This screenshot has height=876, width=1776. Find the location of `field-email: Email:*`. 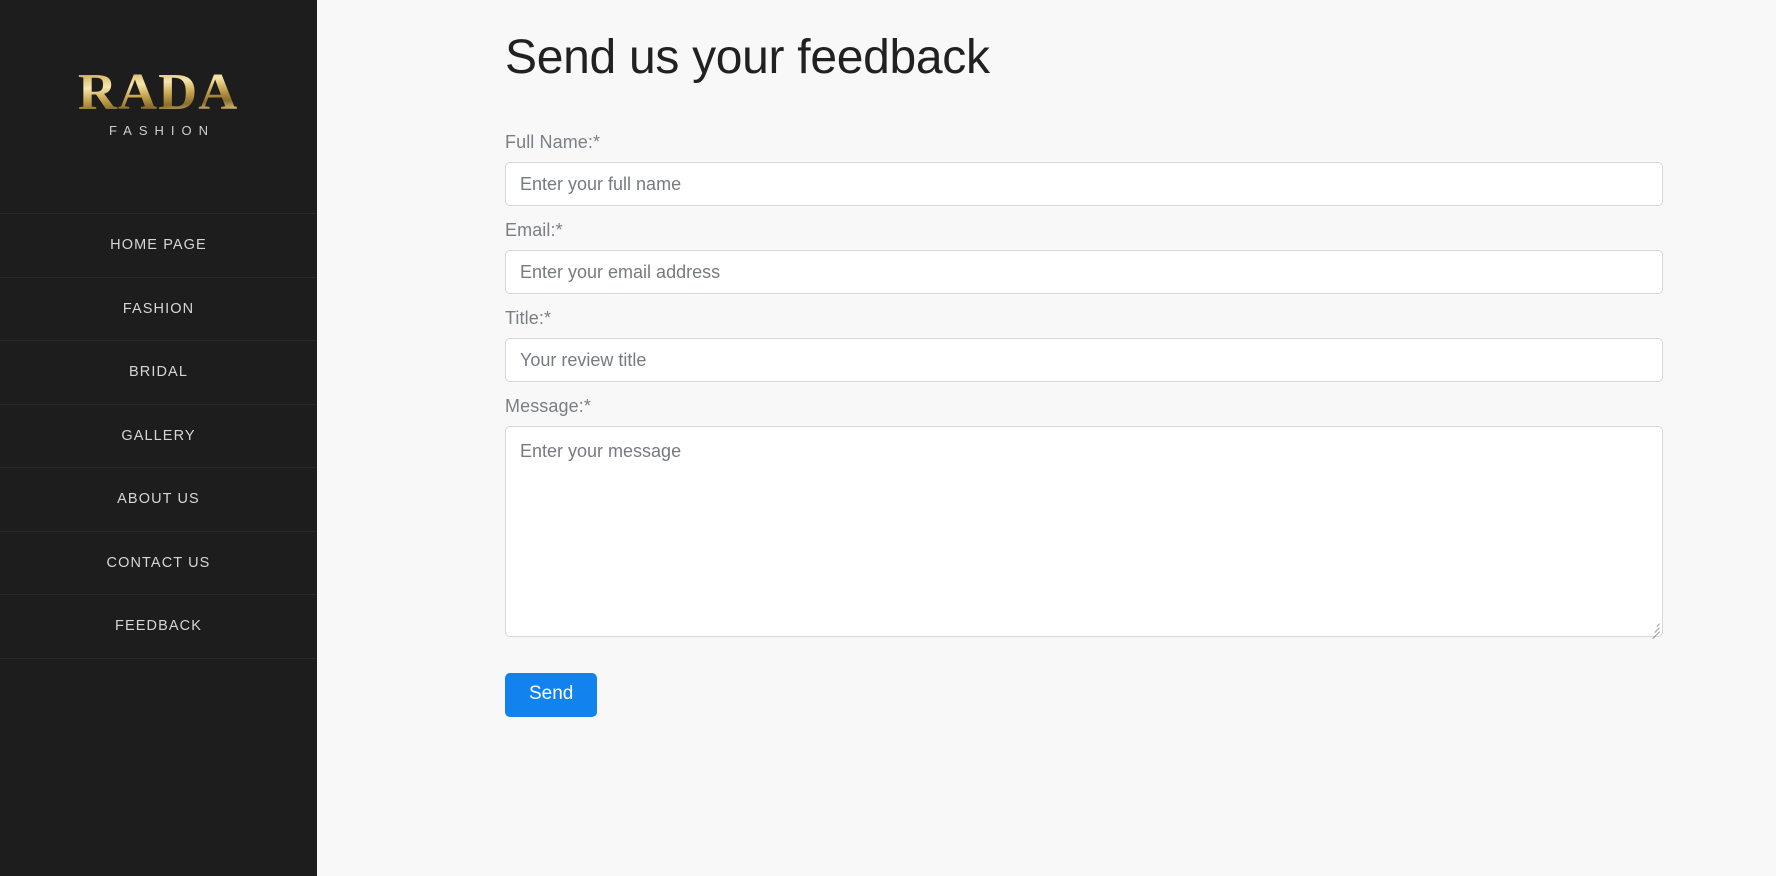

field-email: Email:* is located at coordinates (1084, 257).